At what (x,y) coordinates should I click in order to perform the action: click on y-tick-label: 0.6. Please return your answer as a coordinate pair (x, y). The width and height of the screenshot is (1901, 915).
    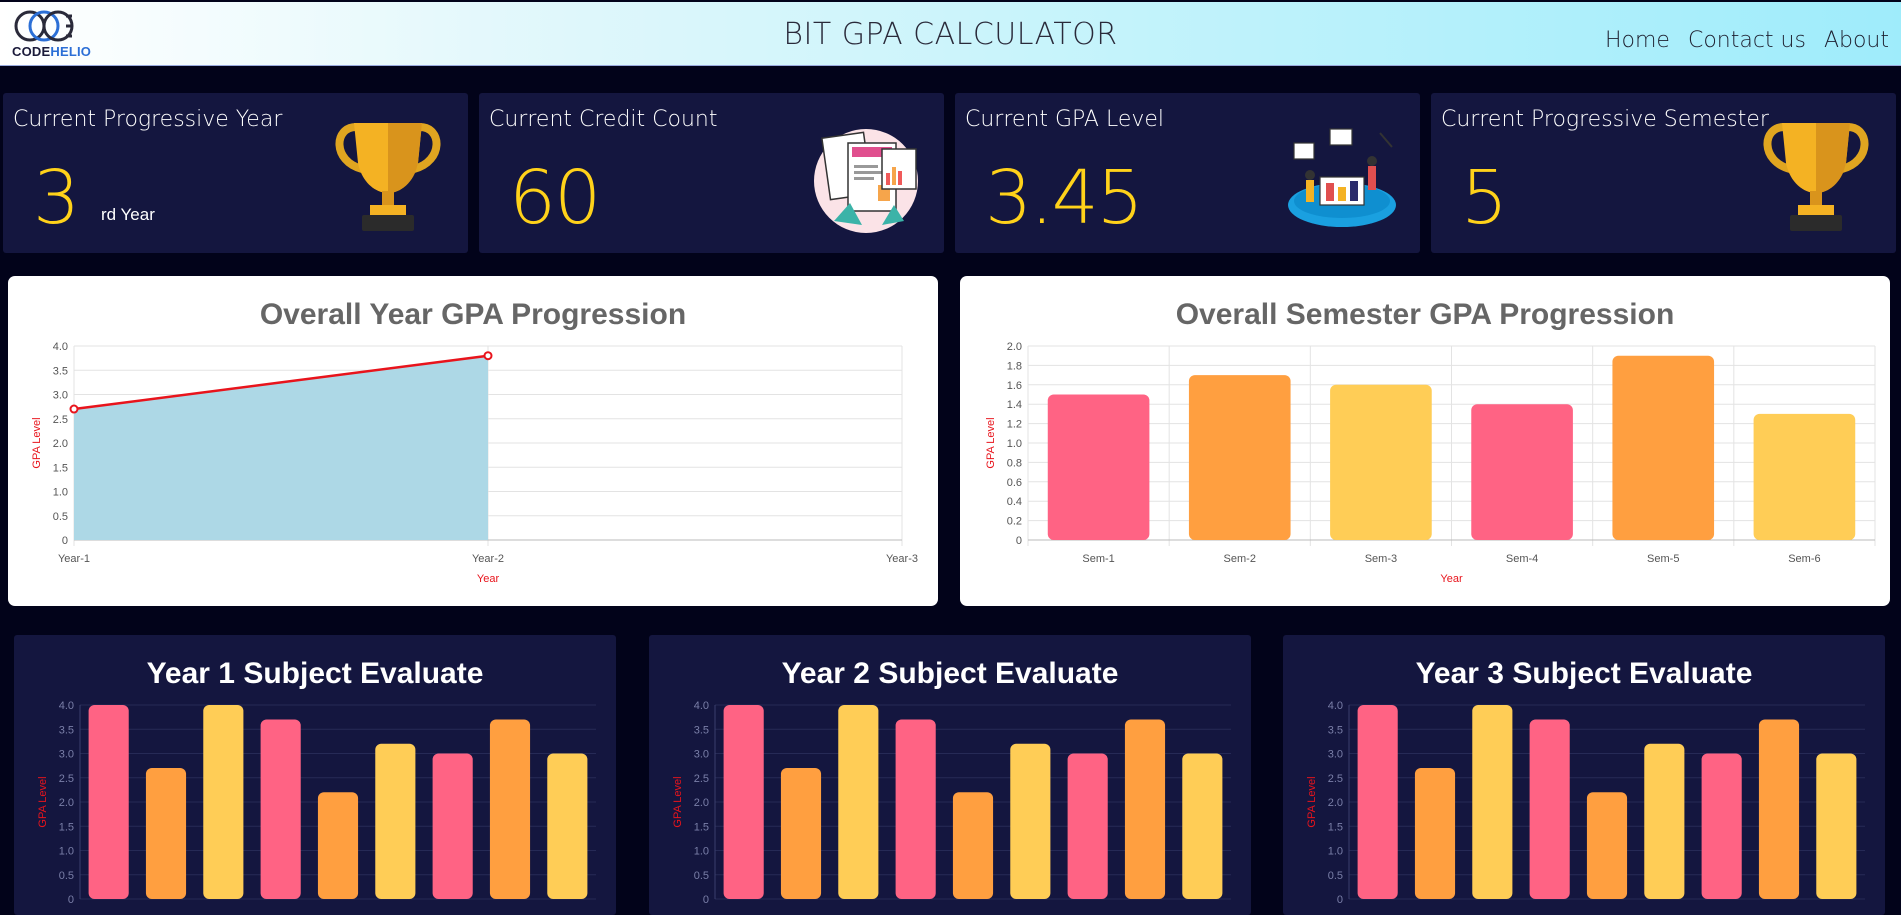
    Looking at the image, I should click on (1014, 483).